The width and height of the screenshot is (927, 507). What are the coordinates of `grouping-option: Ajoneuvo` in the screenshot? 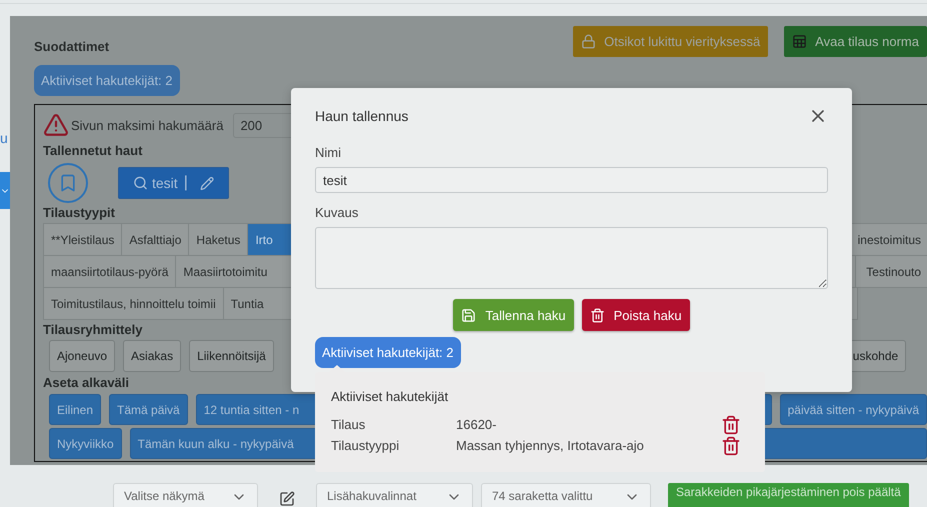 It's located at (82, 356).